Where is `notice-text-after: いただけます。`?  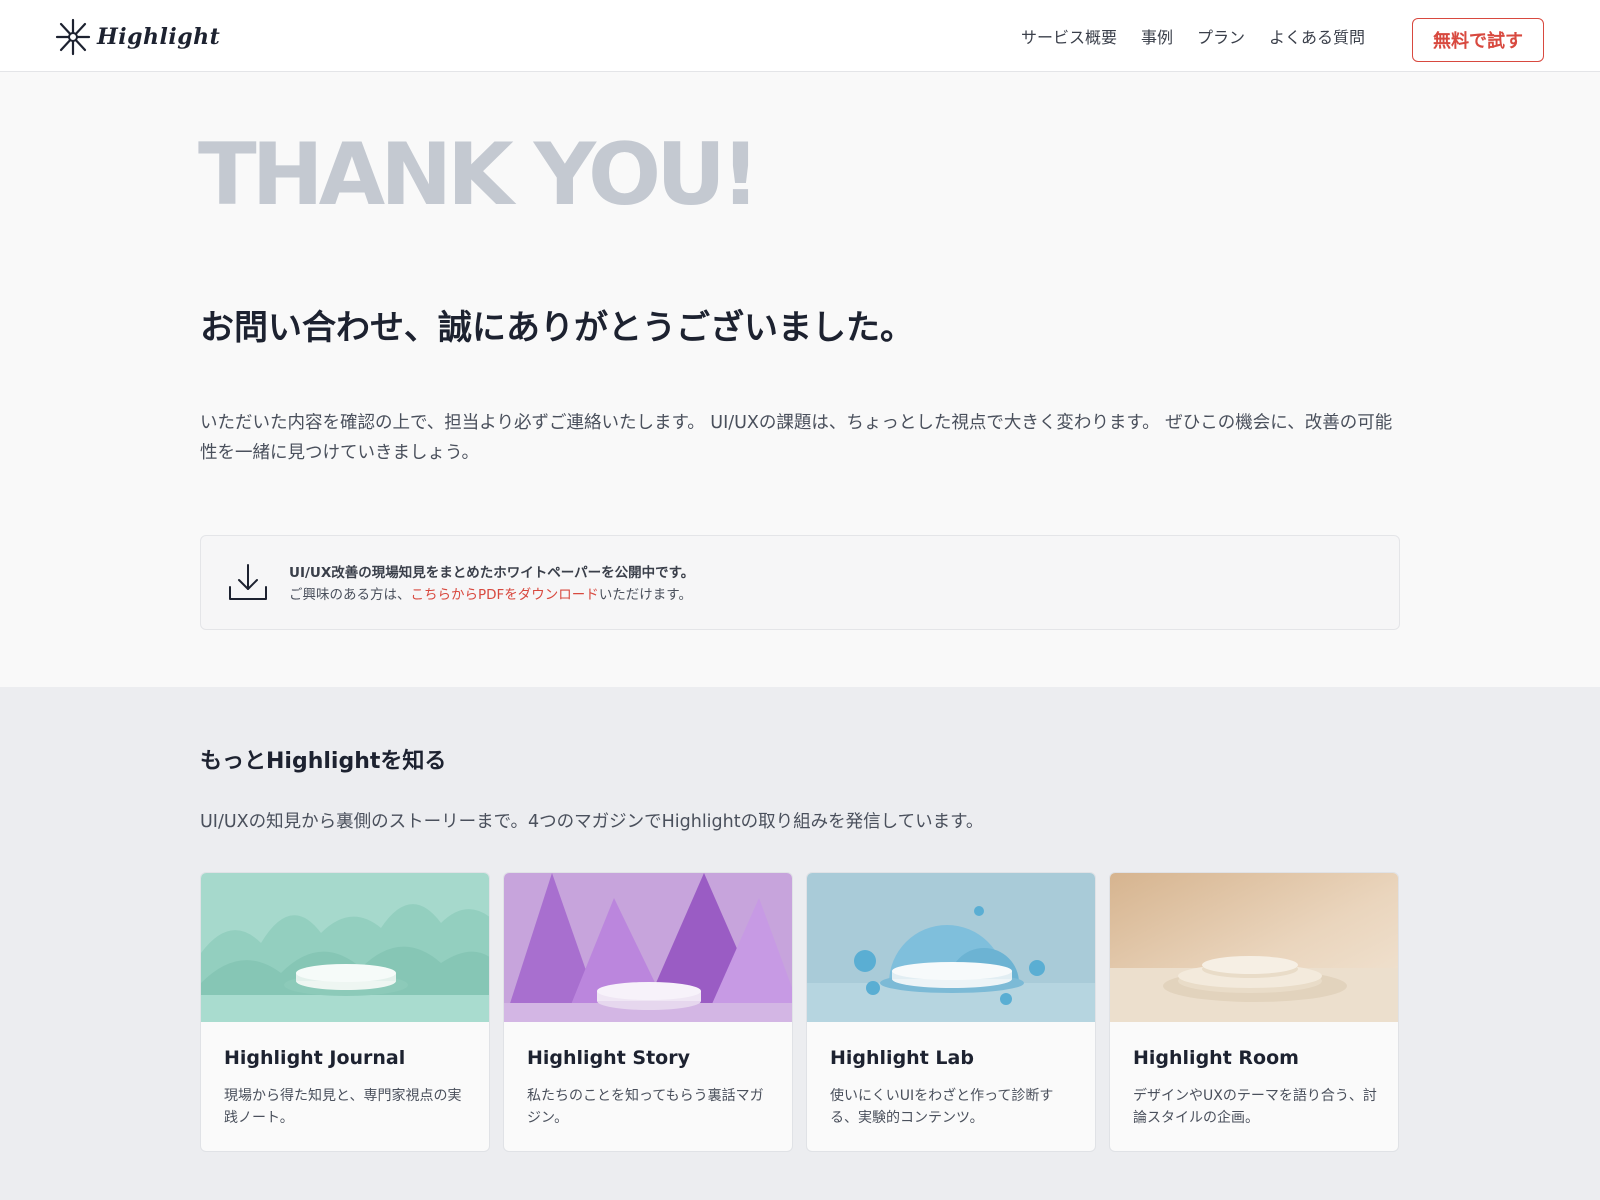 notice-text-after: いただけます。 is located at coordinates (645, 595).